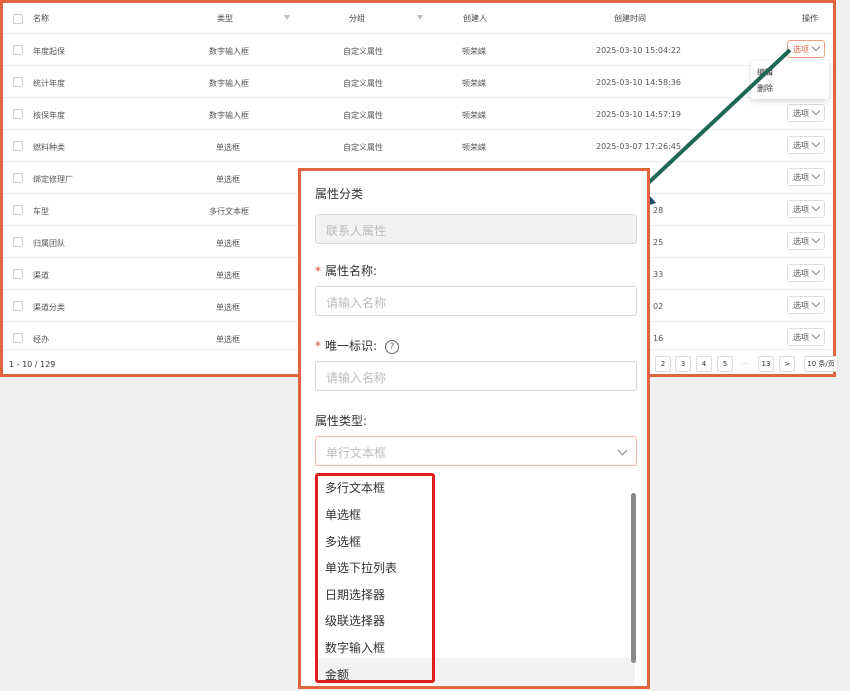 This screenshot has height=691, width=850. I want to click on cell-name: 车型, so click(41, 211).